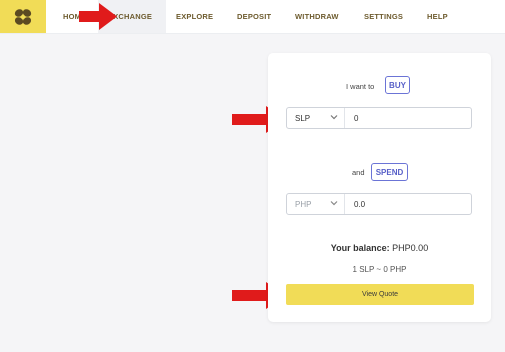  I want to click on nav-help: HELP, so click(437, 16).